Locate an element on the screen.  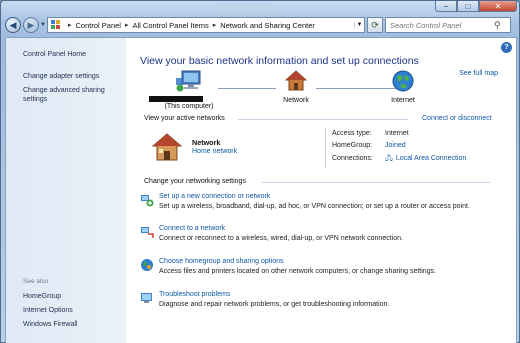
local-area-connection-link: Local Area Connection is located at coordinates (431, 158).